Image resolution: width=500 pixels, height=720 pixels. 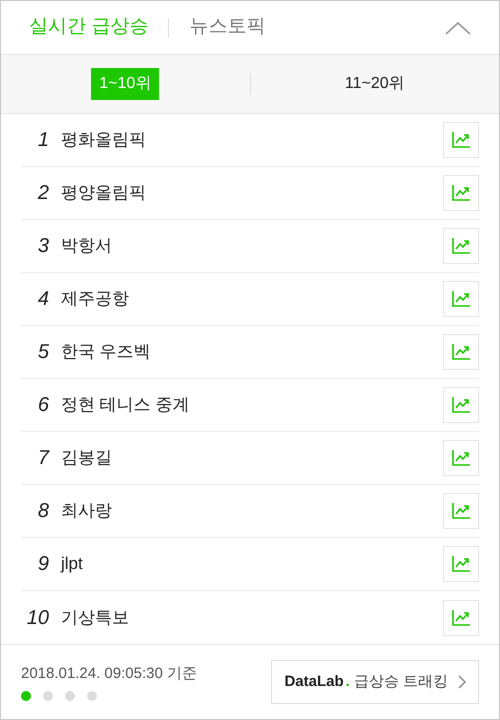 What do you see at coordinates (103, 193) in the screenshot?
I see `keyword-link: 평양올림픽` at bounding box center [103, 193].